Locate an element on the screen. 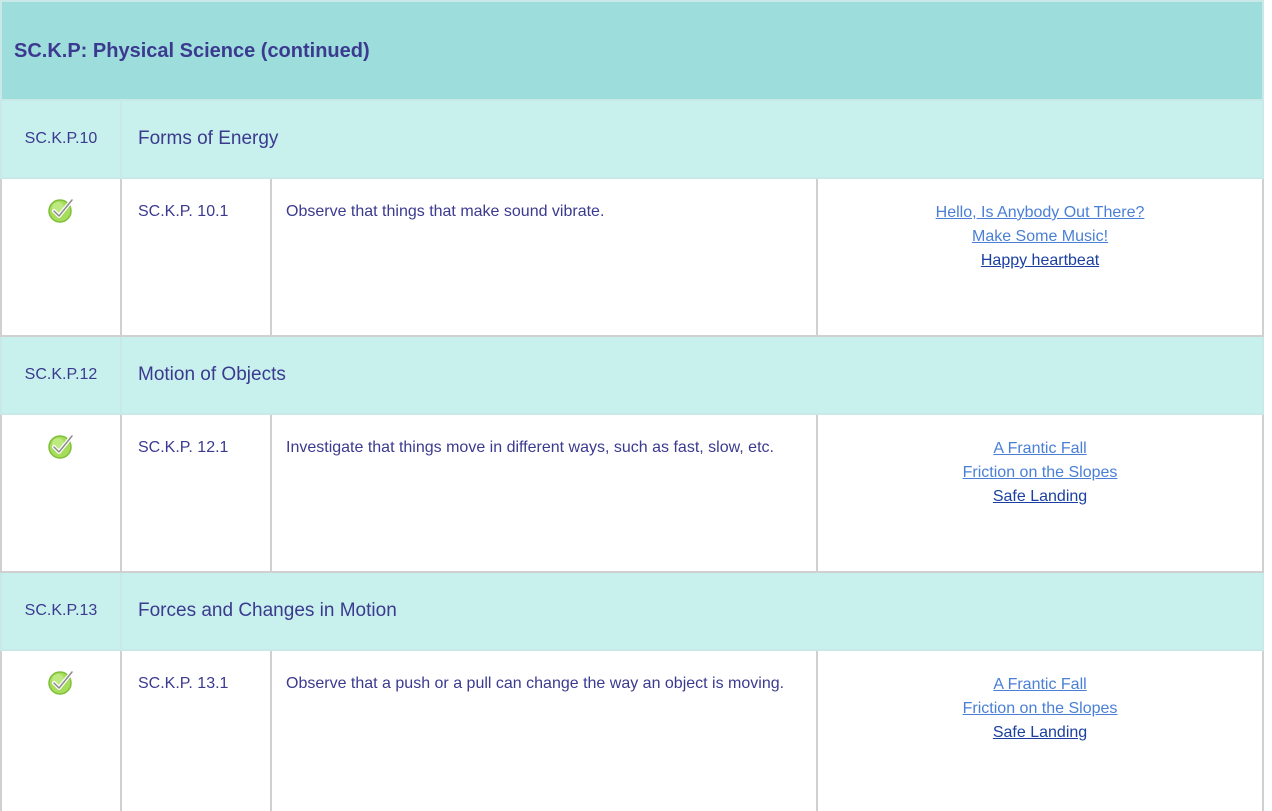 The height and width of the screenshot is (811, 1272). section-row: SC.K.P.13 Forces and Changes in Motion is located at coordinates (632, 611).